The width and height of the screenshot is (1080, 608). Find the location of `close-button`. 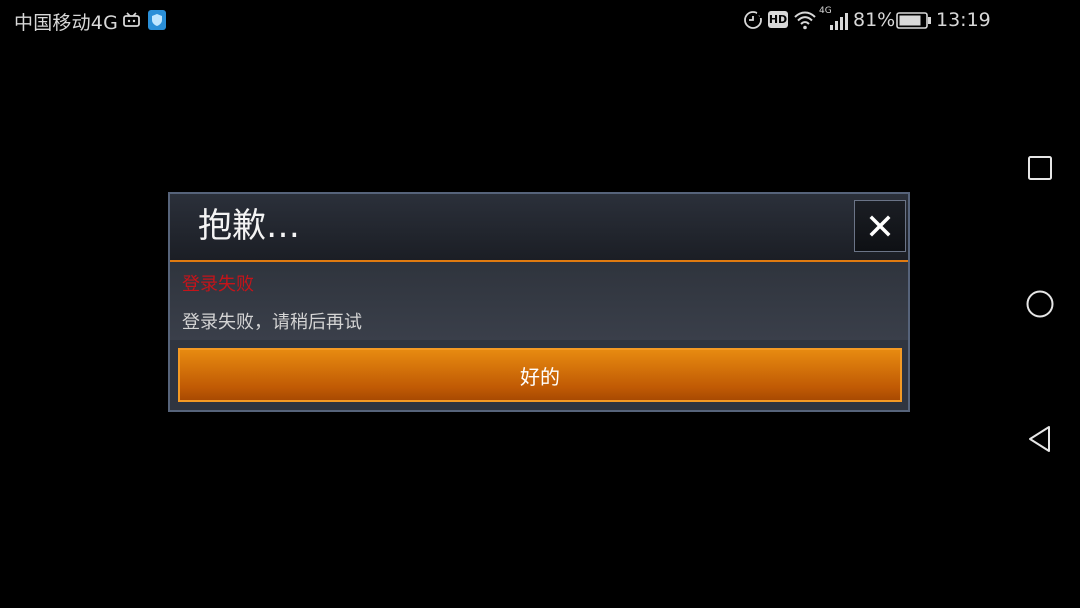

close-button is located at coordinates (880, 226).